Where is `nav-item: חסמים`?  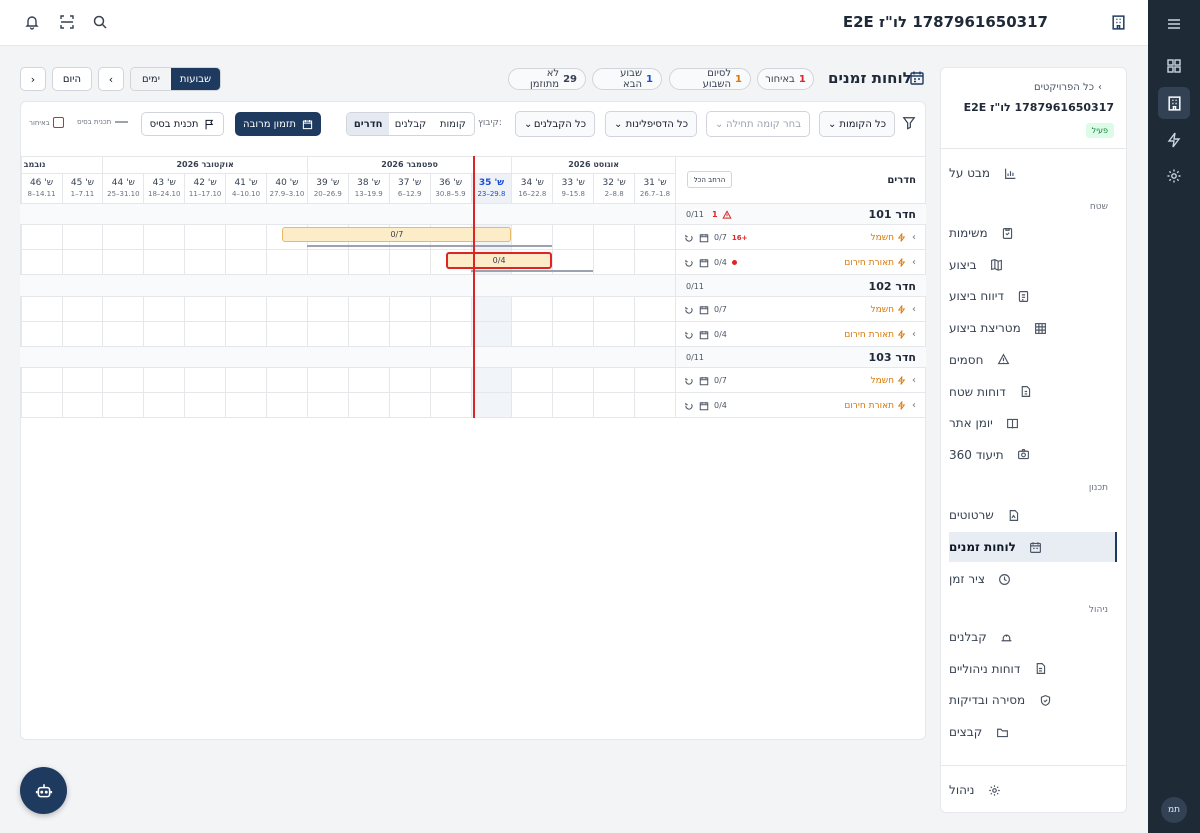 nav-item: חסמים is located at coordinates (1033, 360).